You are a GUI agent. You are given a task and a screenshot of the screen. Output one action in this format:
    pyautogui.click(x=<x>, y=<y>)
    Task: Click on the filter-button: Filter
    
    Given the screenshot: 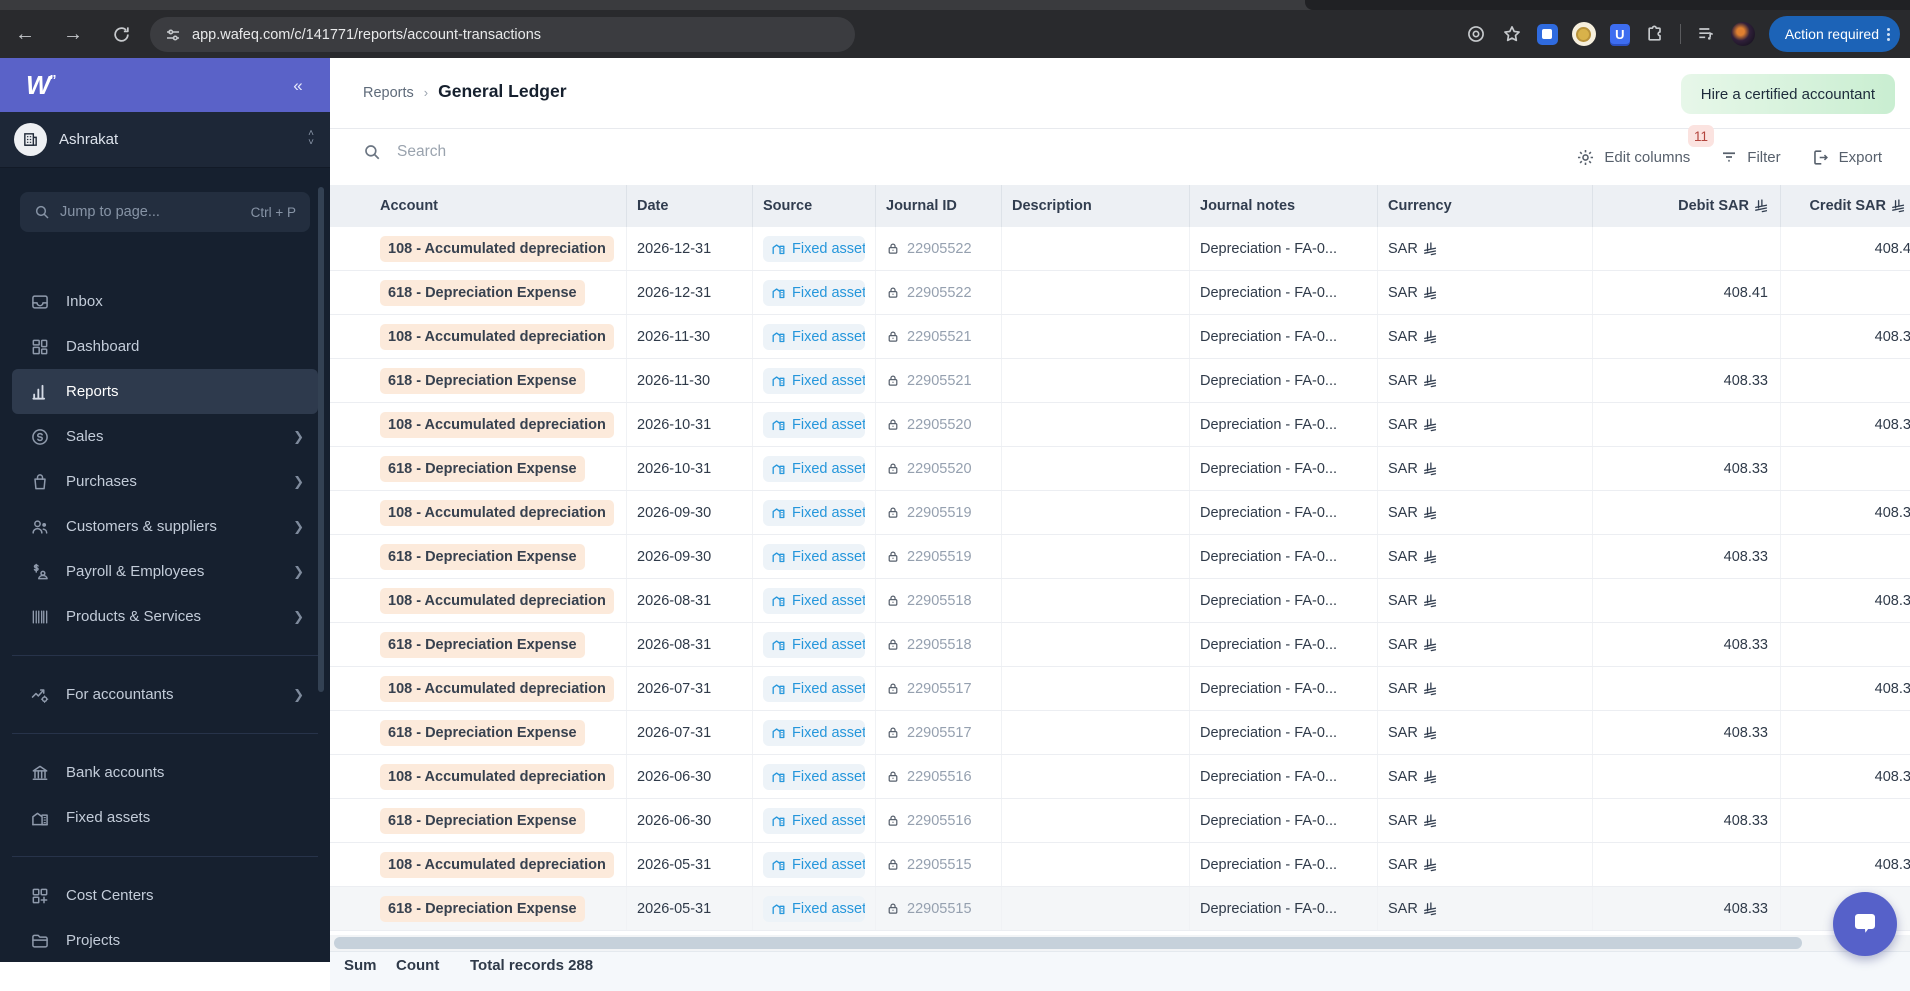 What is the action you would take?
    pyautogui.click(x=1750, y=157)
    